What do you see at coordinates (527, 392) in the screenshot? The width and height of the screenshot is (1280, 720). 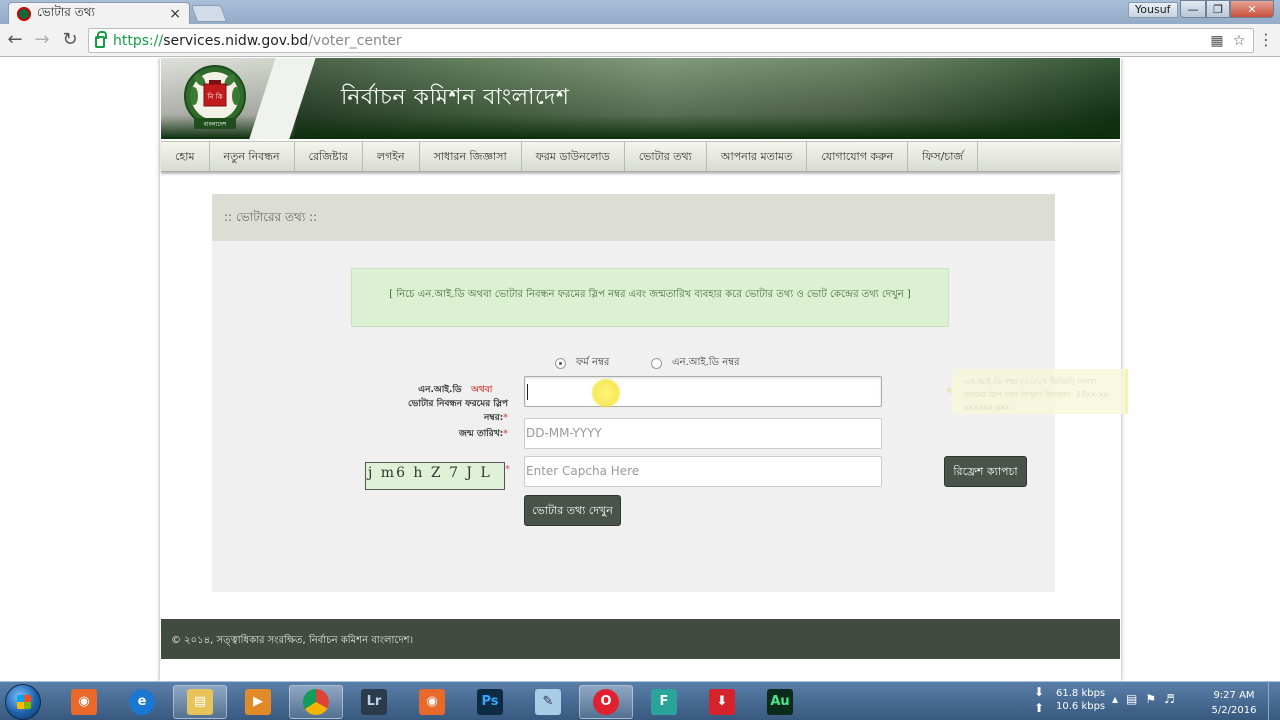 I see `text-caret` at bounding box center [527, 392].